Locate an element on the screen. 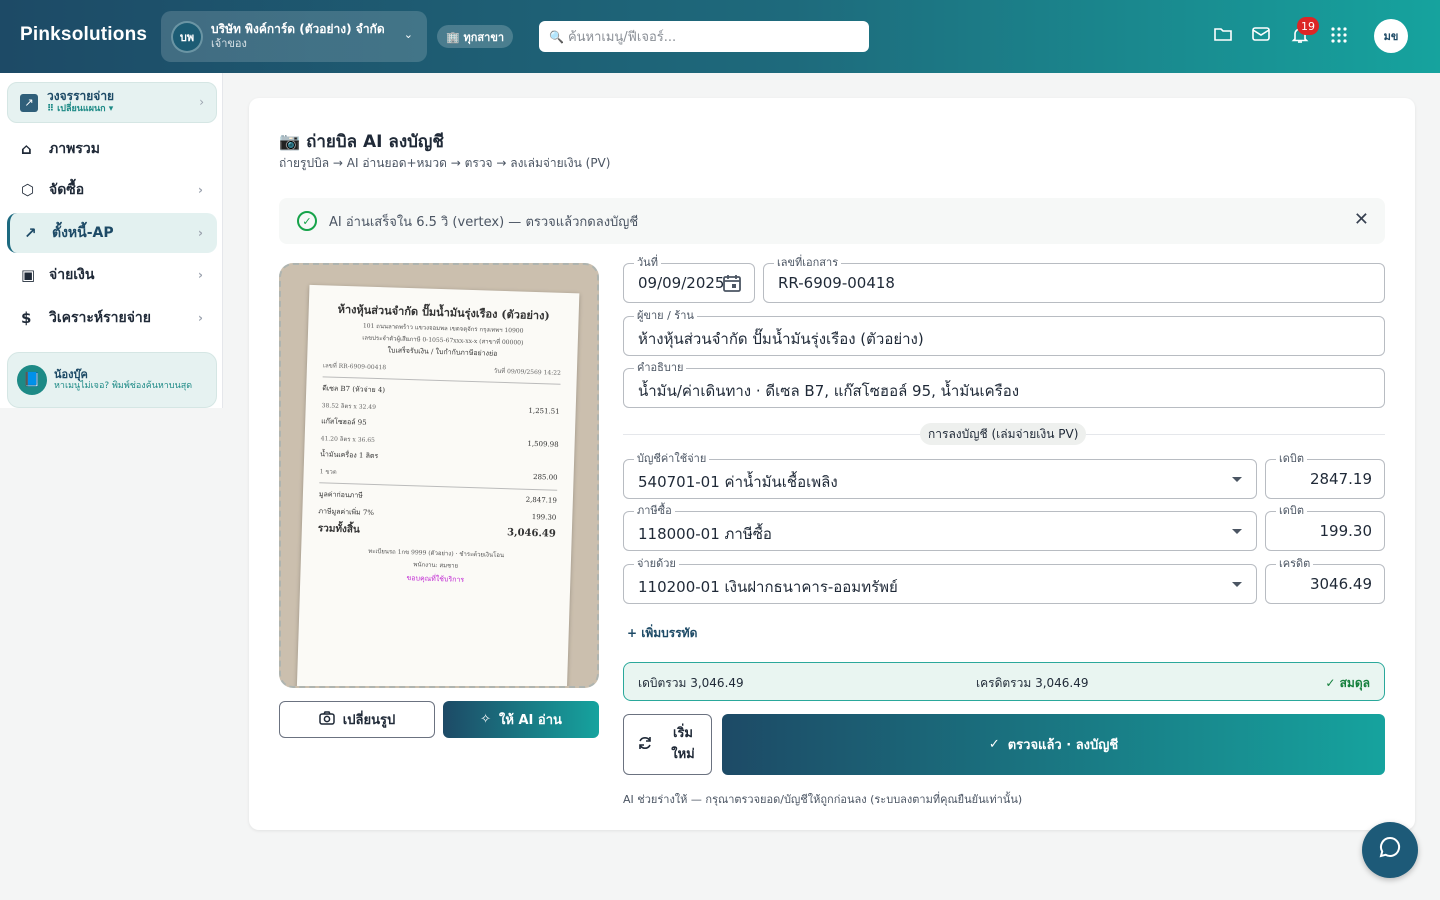 The image size is (1440, 900). document-number-label: เลขที่เอกสาร is located at coordinates (808, 263).